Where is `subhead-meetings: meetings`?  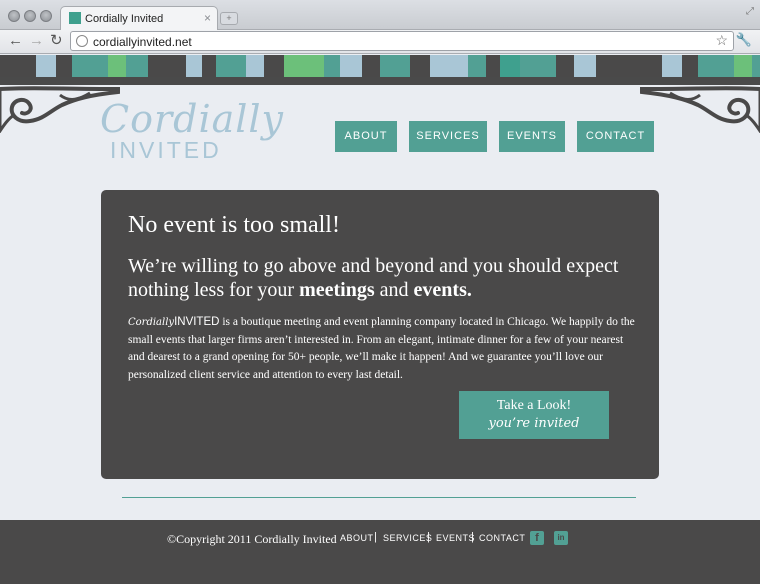
subhead-meetings: meetings is located at coordinates (337, 290).